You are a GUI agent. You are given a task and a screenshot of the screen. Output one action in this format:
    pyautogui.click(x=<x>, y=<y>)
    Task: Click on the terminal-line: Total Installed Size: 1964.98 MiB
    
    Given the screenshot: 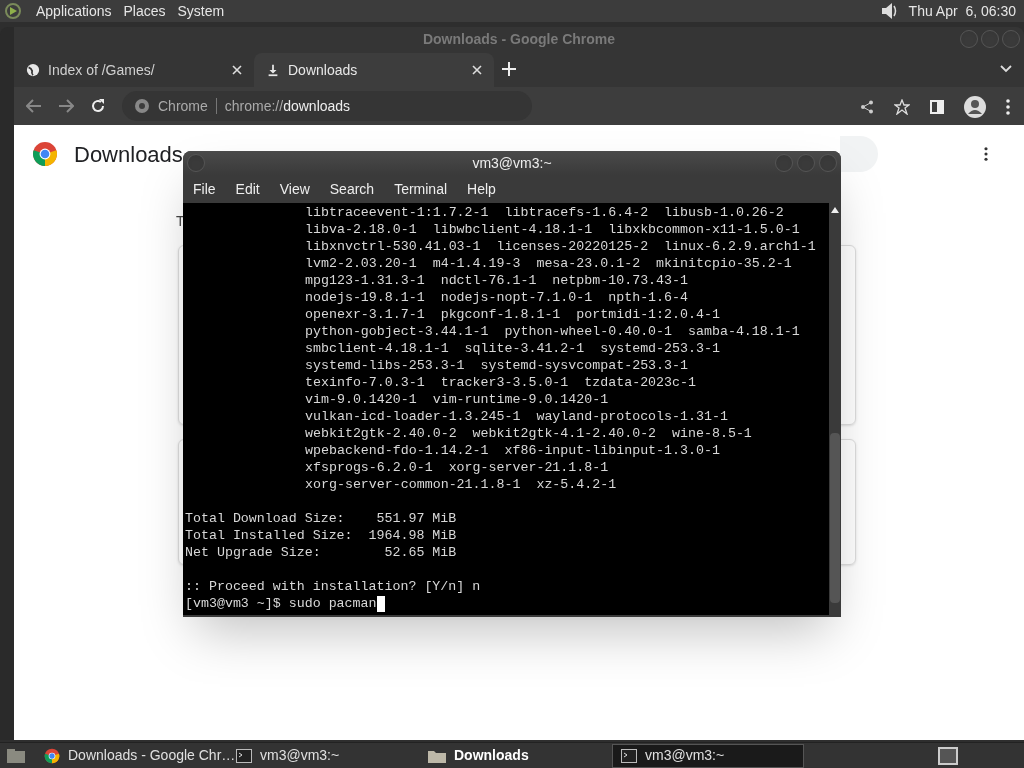 What is the action you would take?
    pyautogui.click(x=321, y=535)
    